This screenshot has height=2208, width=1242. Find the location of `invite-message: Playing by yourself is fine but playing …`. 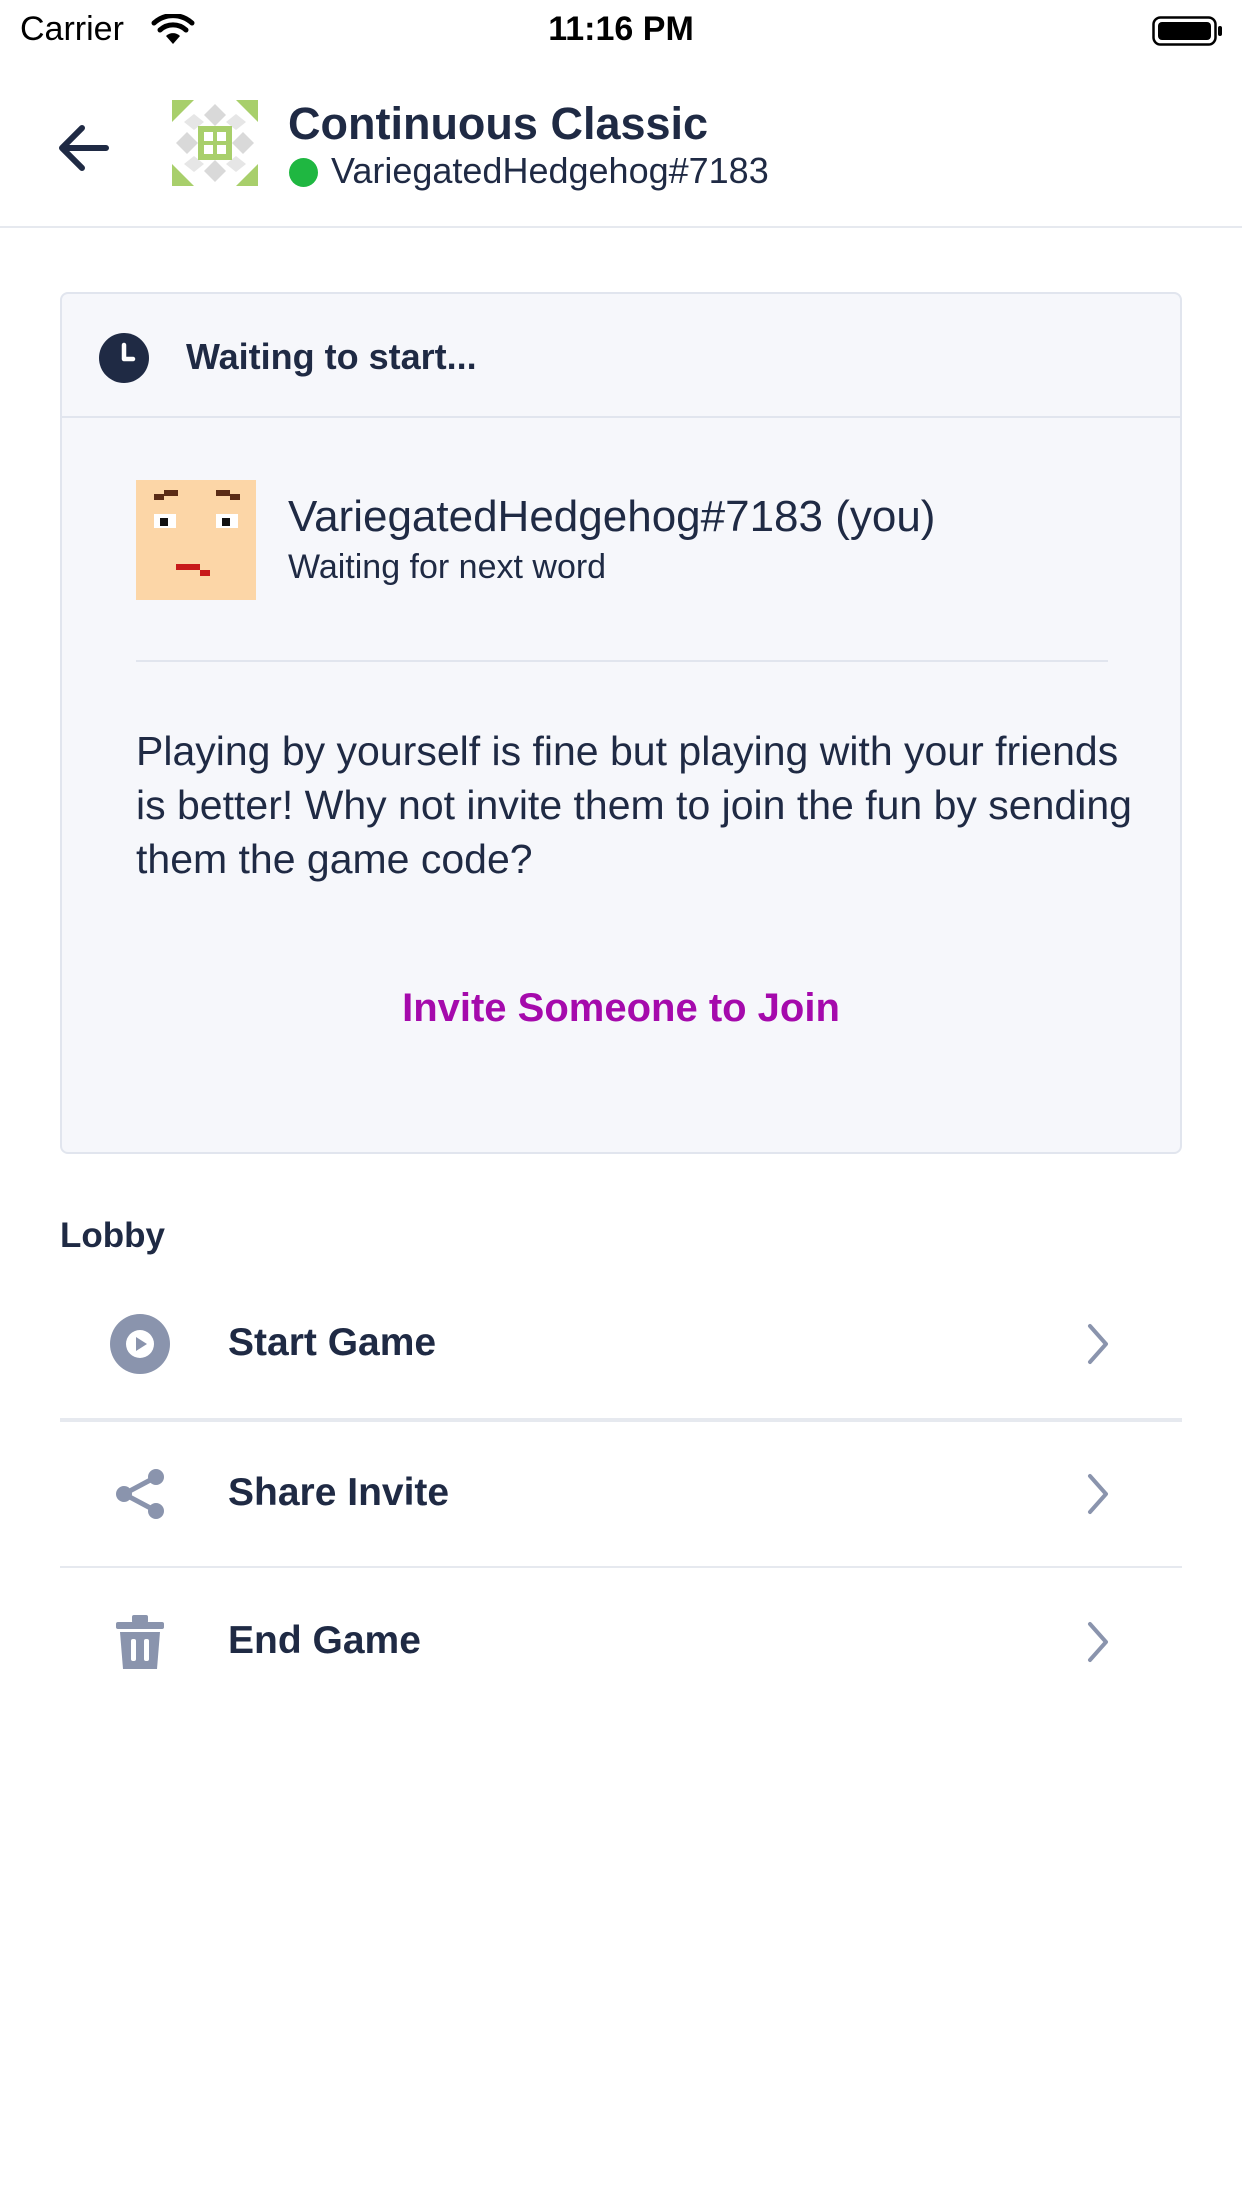

invite-message: Playing by yourself is fine but playing … is located at coordinates (634, 805).